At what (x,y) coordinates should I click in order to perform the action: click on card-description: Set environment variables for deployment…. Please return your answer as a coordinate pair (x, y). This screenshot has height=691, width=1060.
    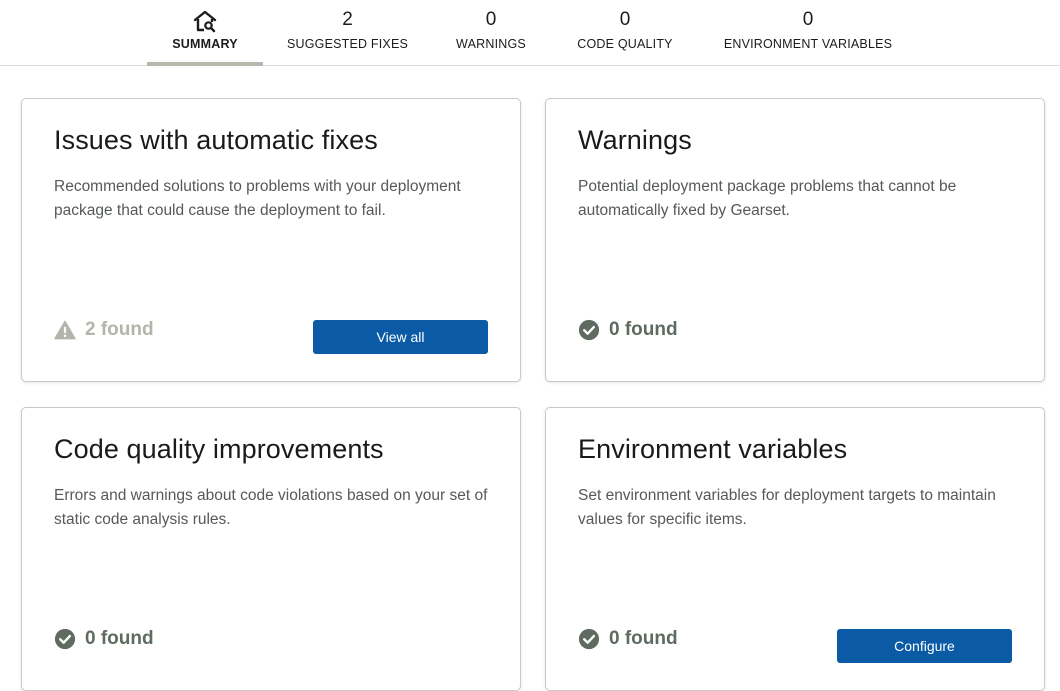
    Looking at the image, I should click on (787, 507).